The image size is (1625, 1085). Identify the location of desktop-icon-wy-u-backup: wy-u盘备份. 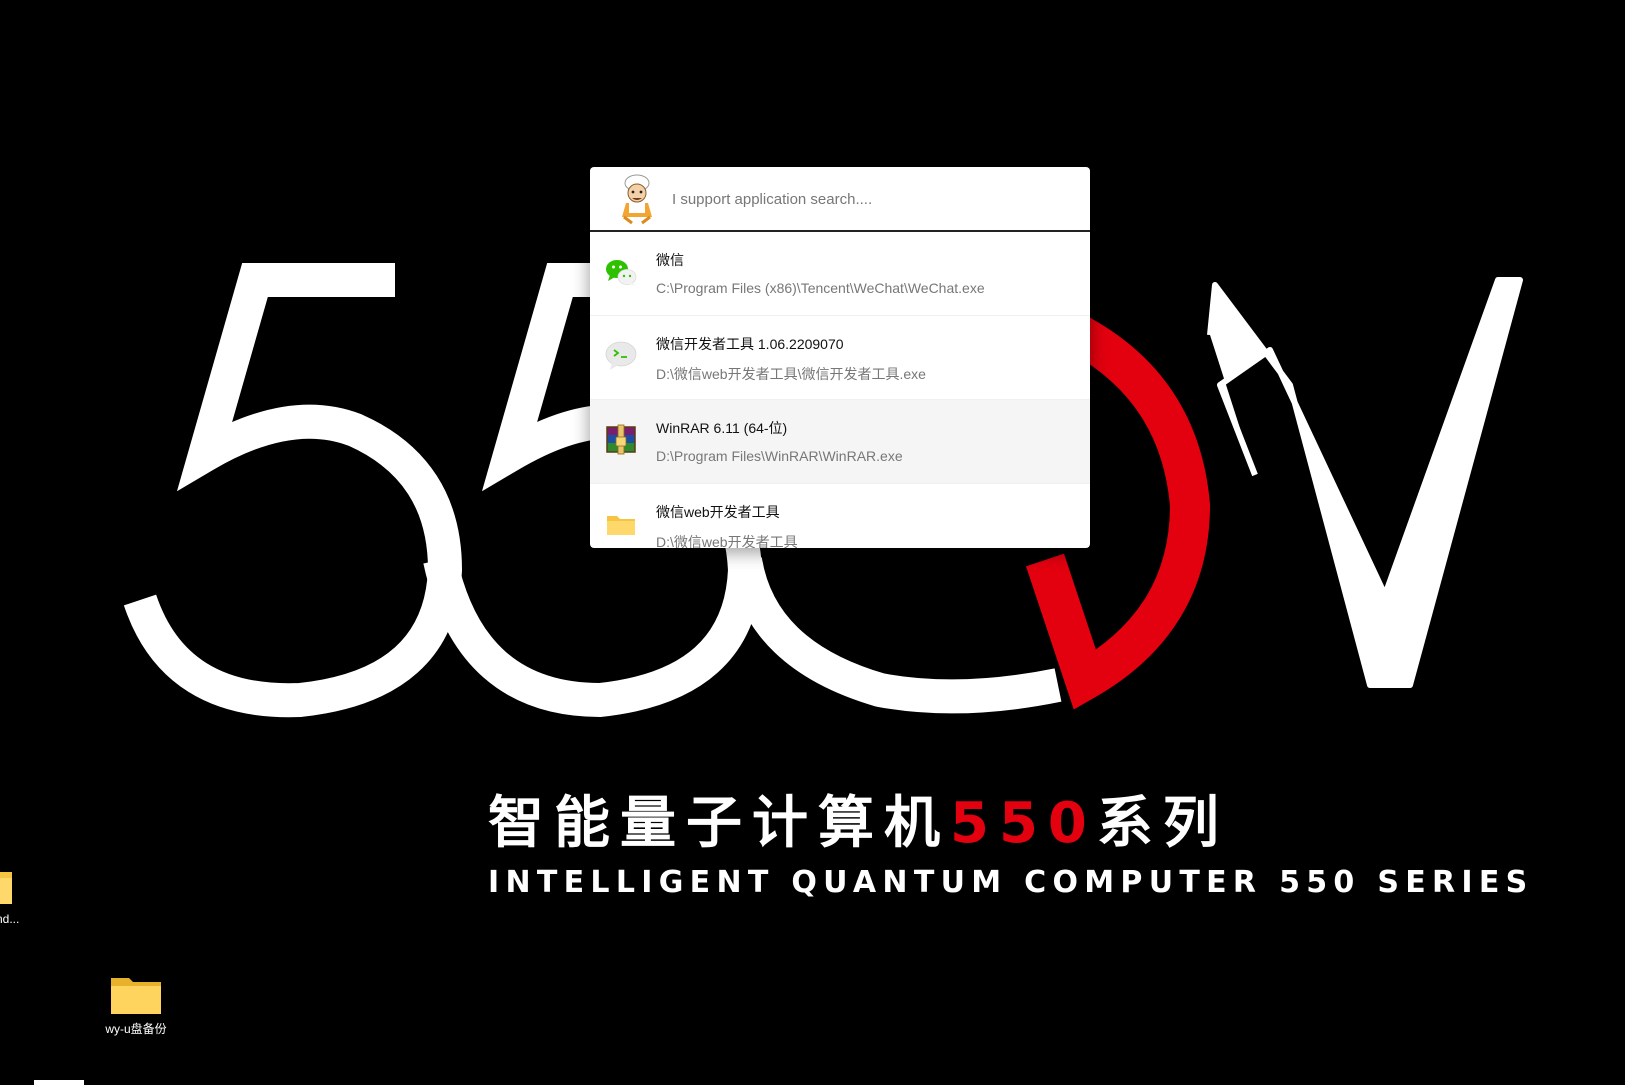
(136, 1004).